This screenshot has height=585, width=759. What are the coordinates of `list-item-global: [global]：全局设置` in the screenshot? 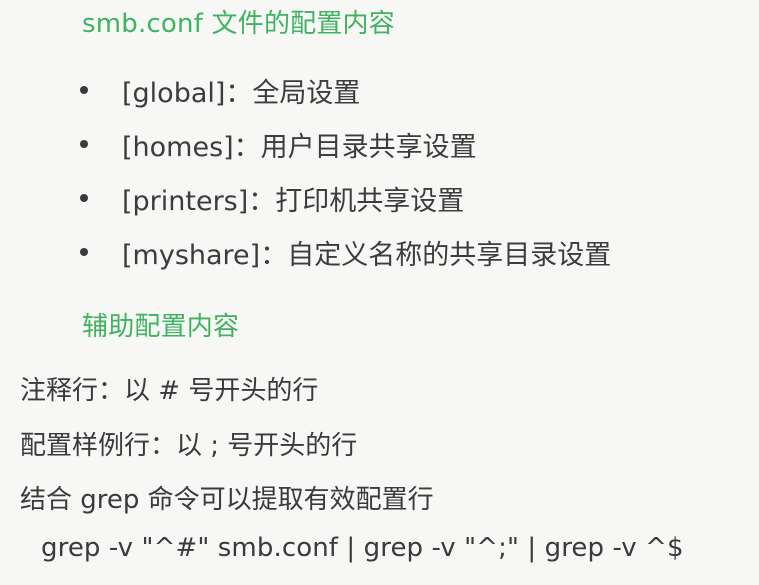 It's located at (343, 90).